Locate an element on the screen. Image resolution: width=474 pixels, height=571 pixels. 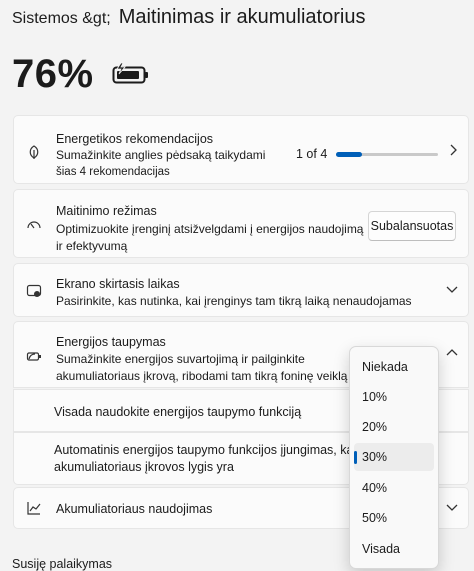
menu-option-visada: Visada is located at coordinates (394, 549).